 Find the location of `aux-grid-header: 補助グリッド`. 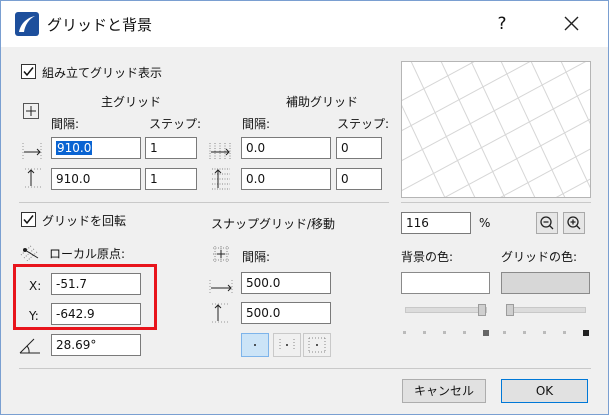

aux-grid-header: 補助グリッド is located at coordinates (322, 102).